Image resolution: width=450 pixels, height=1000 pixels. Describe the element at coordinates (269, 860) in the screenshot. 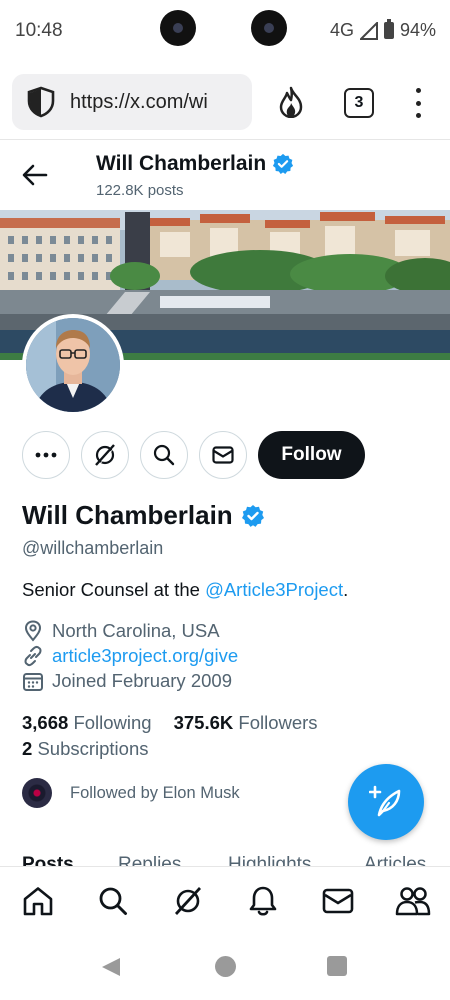

I see `tab-highlights: Highlights` at that location.